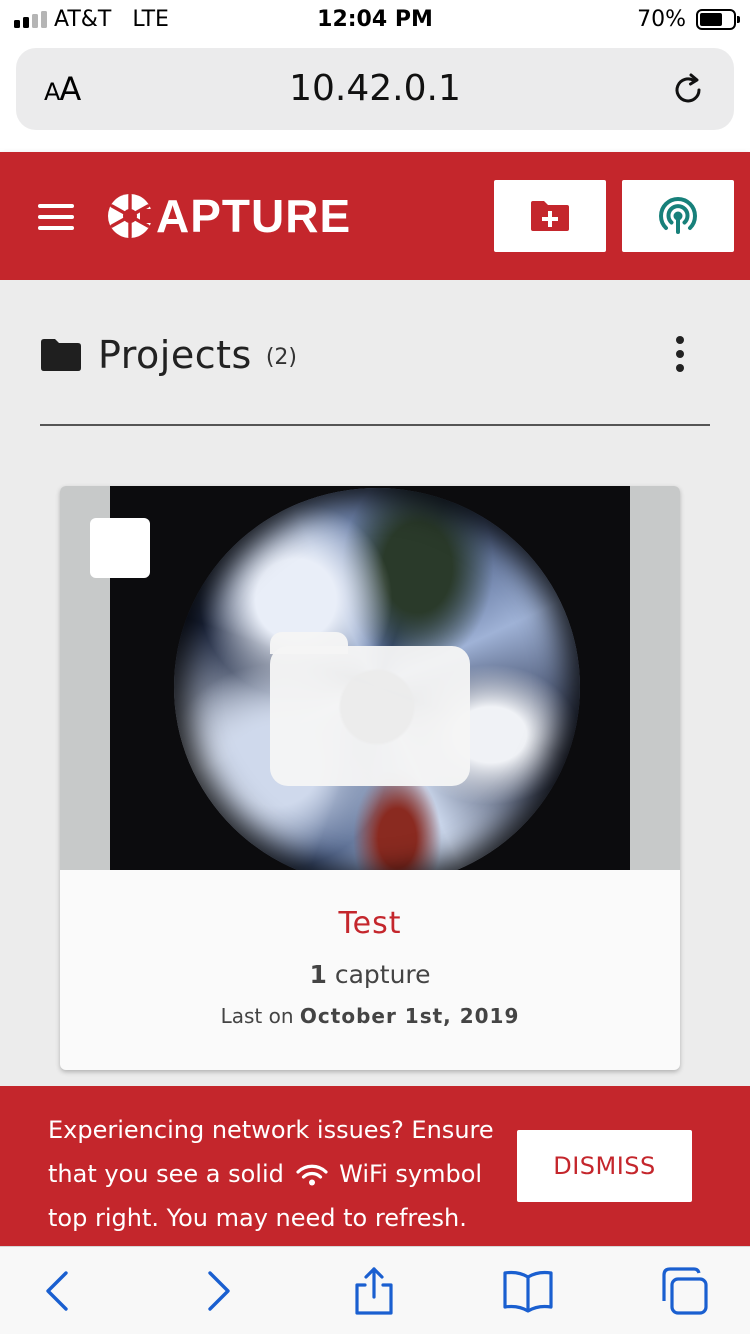 This screenshot has height=1334, width=750. I want to click on projects-count: (2), so click(281, 357).